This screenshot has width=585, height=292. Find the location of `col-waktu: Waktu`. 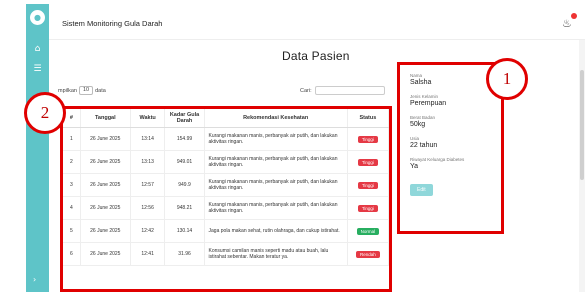

col-waktu: Waktu is located at coordinates (148, 118).